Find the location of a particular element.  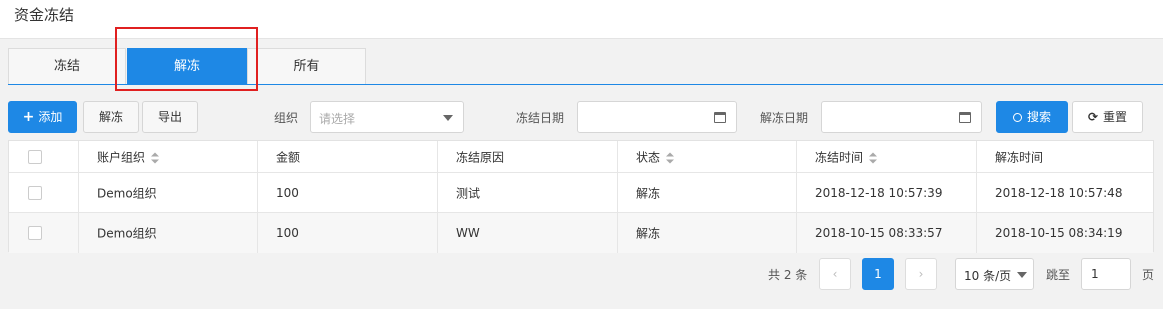

header-select-cell is located at coordinates (44, 156).